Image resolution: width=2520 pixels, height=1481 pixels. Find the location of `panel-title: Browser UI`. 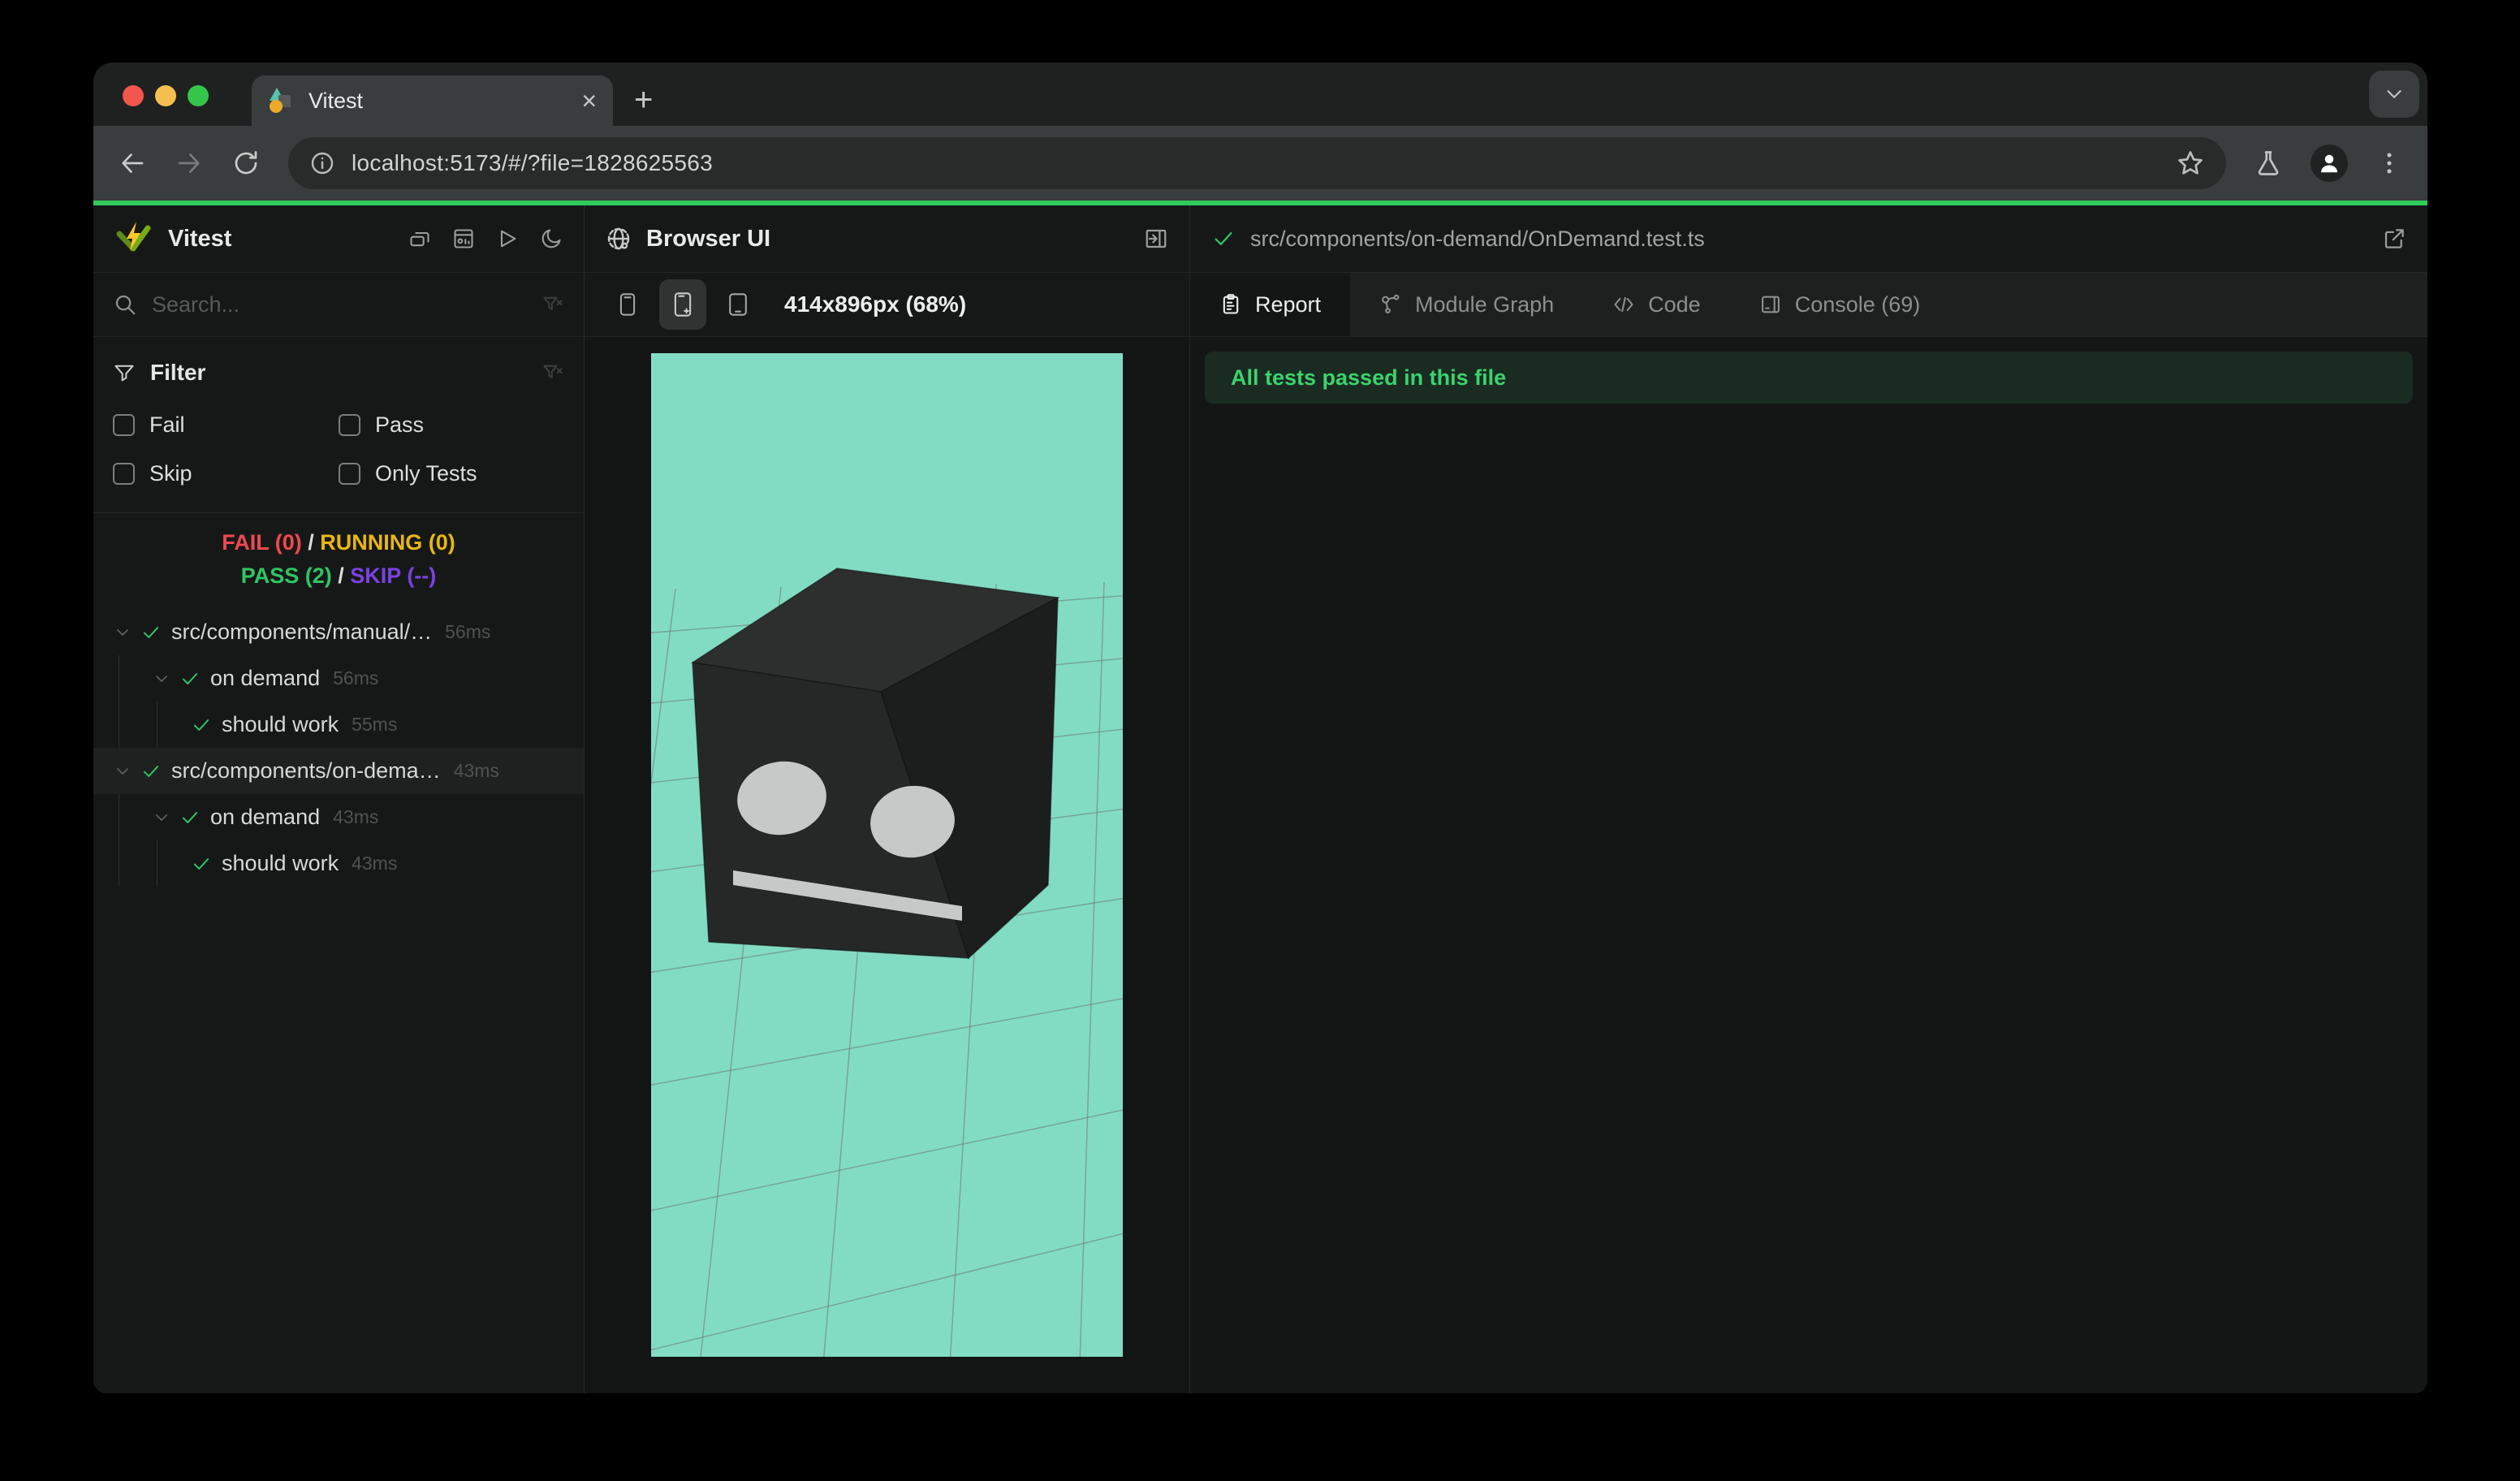

panel-title: Browser UI is located at coordinates (708, 238).